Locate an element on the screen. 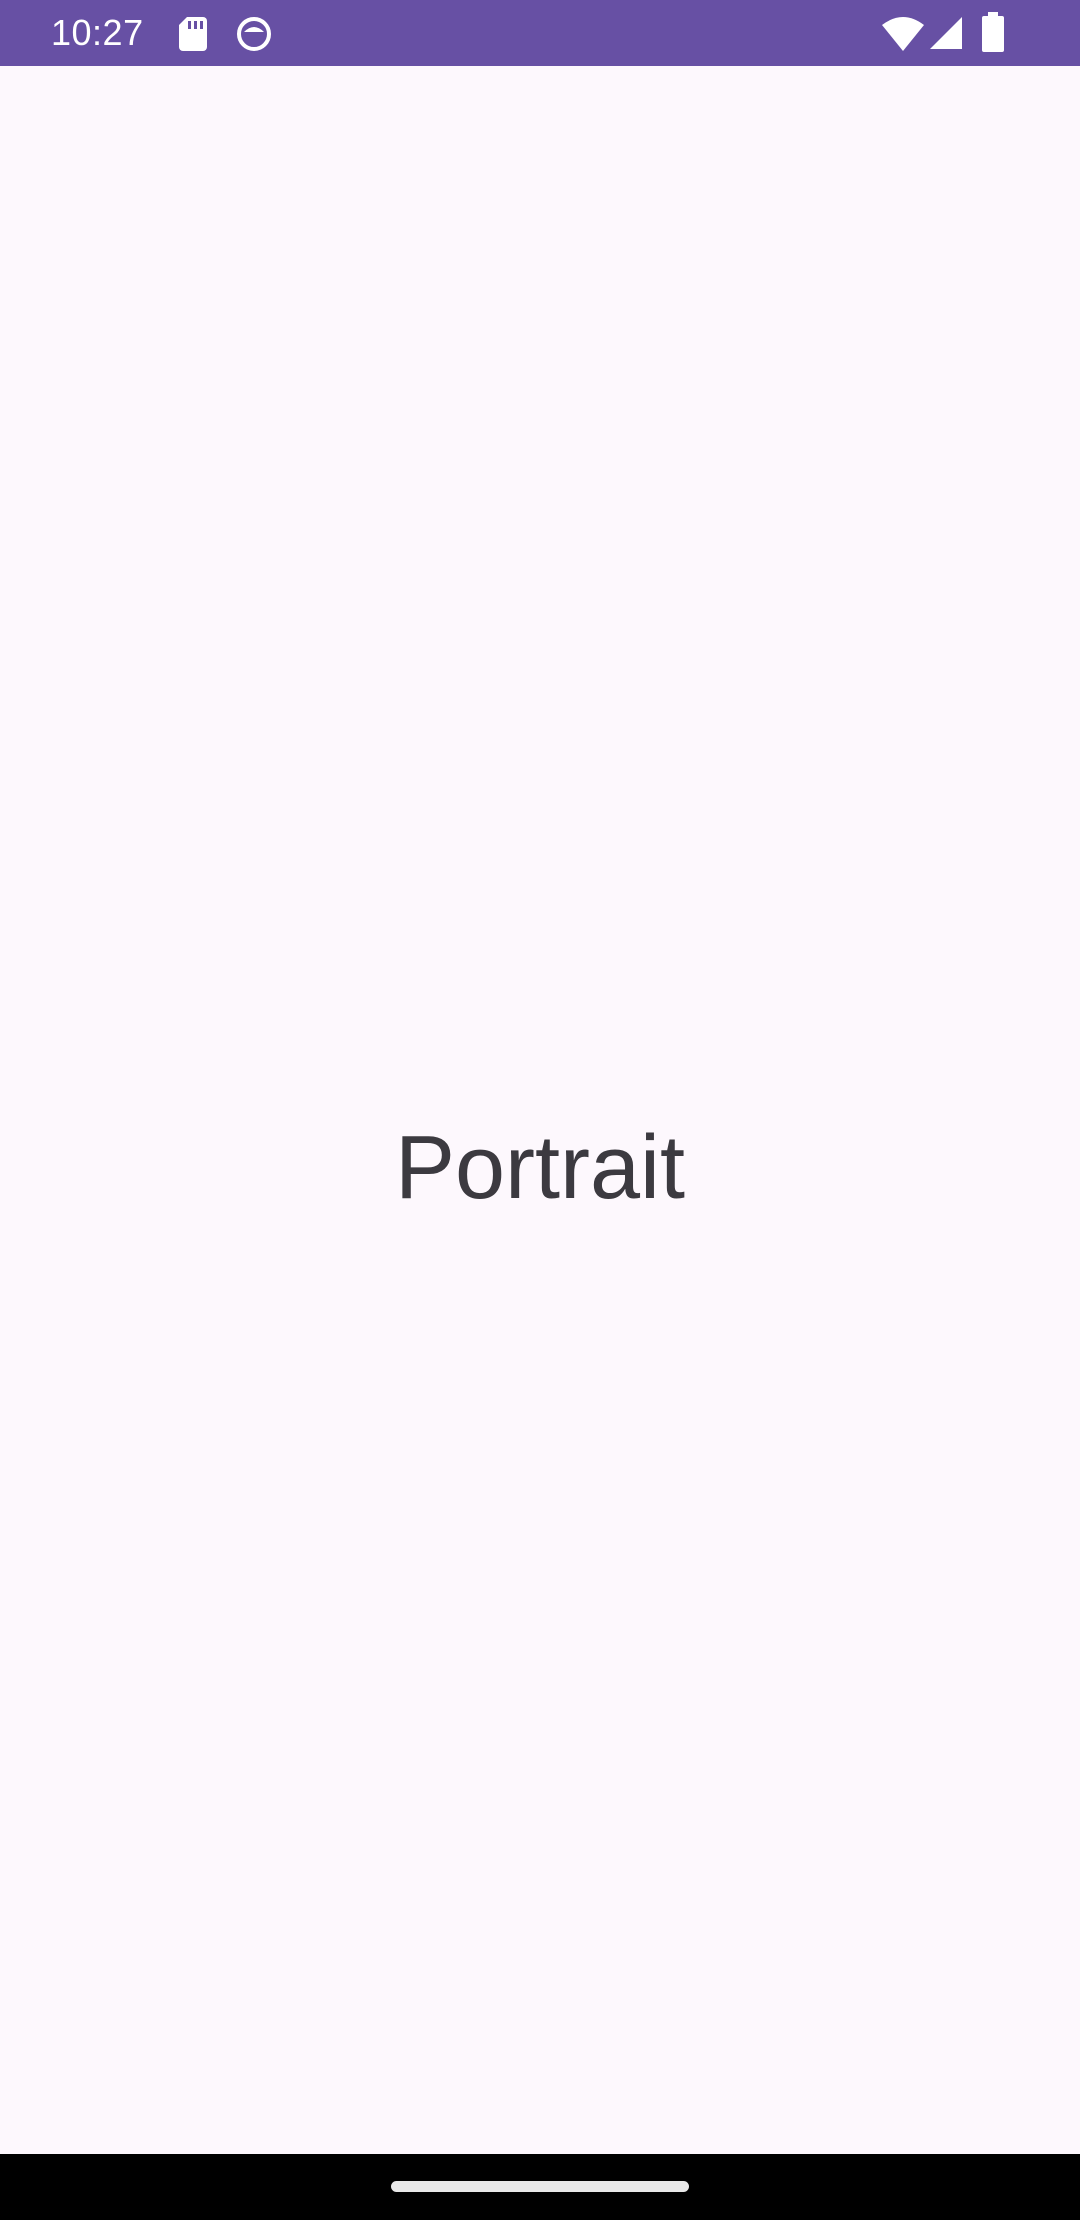 Image resolution: width=1080 pixels, height=2220 pixels. sd-card-icon is located at coordinates (193, 34).